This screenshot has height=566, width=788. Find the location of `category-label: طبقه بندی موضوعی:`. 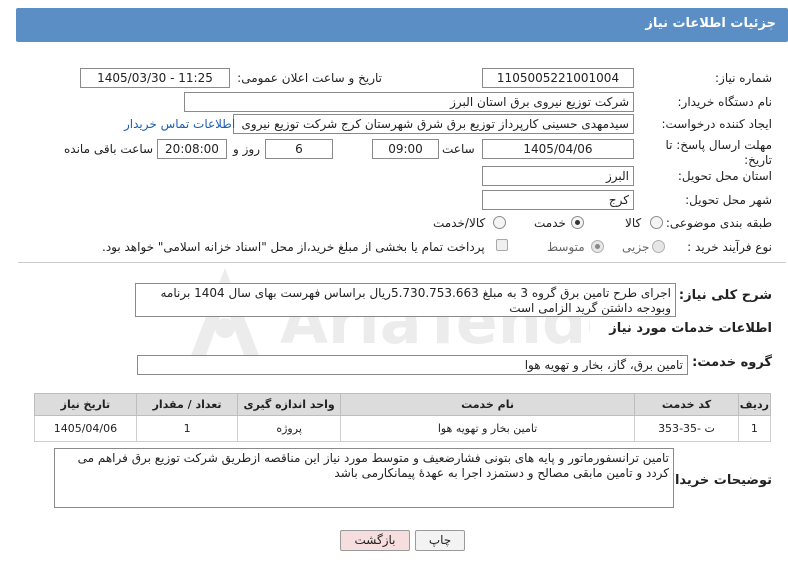

category-label: طبقه بندی موضوعی: is located at coordinates (718, 223).